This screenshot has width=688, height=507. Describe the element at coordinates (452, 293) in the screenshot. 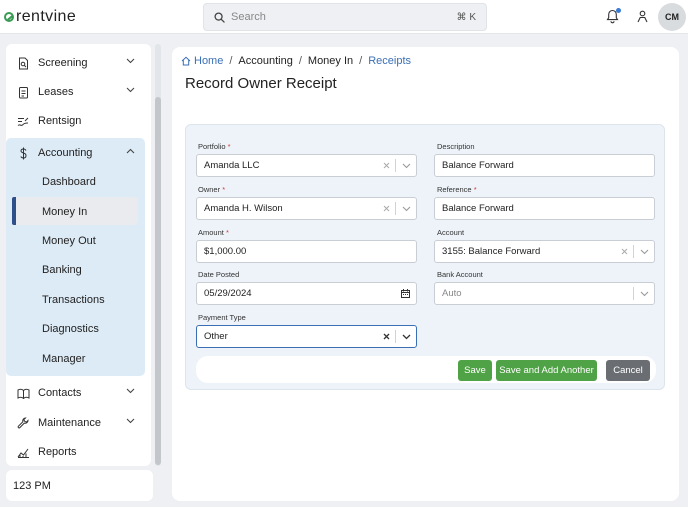

I see `bank-account-placeholder: Auto` at that location.